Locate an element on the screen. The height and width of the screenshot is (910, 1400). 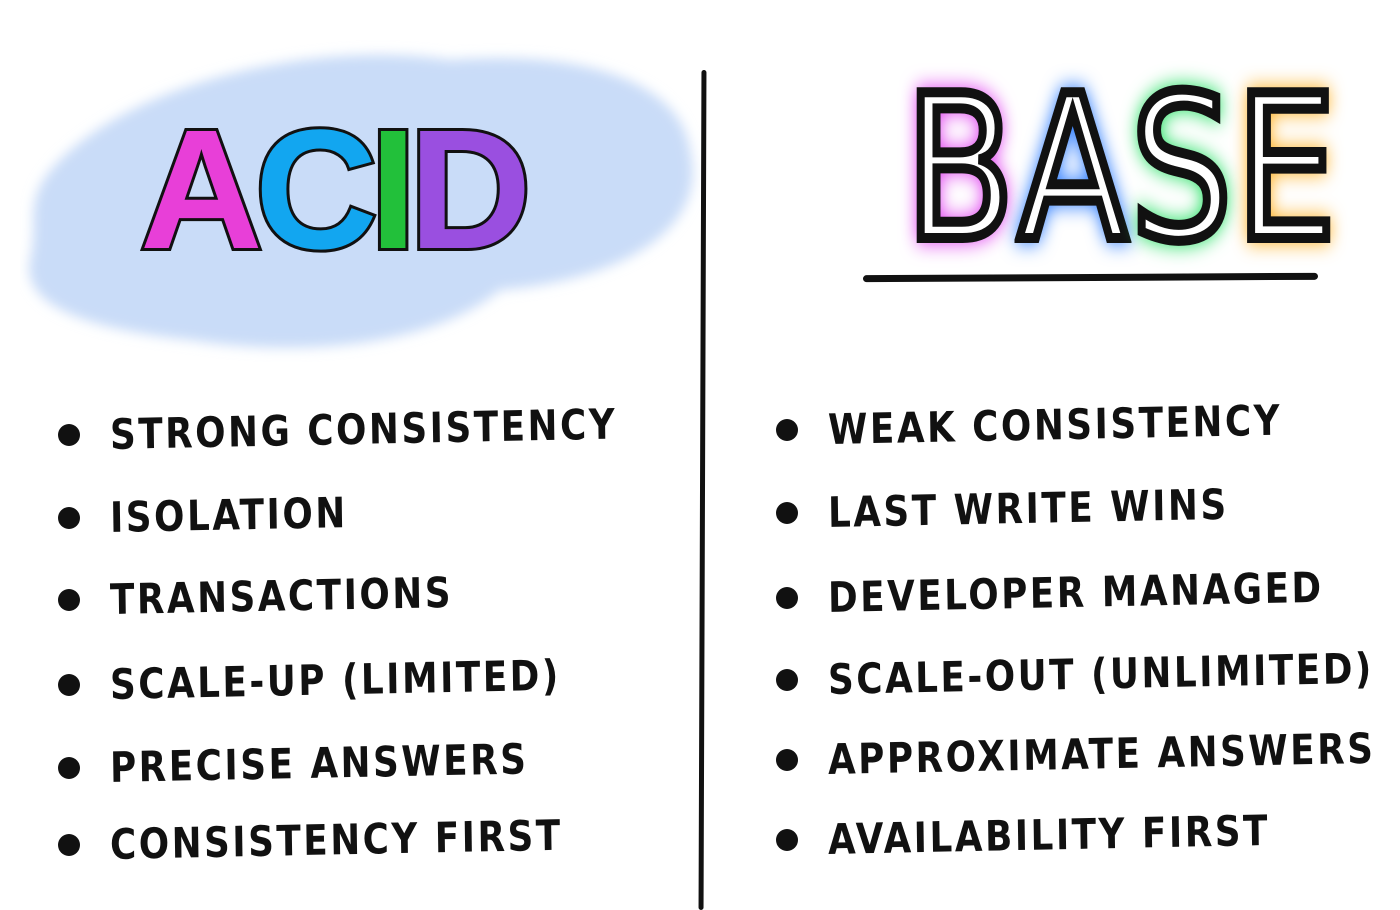
list-item: ISOLATION is located at coordinates (224, 515).